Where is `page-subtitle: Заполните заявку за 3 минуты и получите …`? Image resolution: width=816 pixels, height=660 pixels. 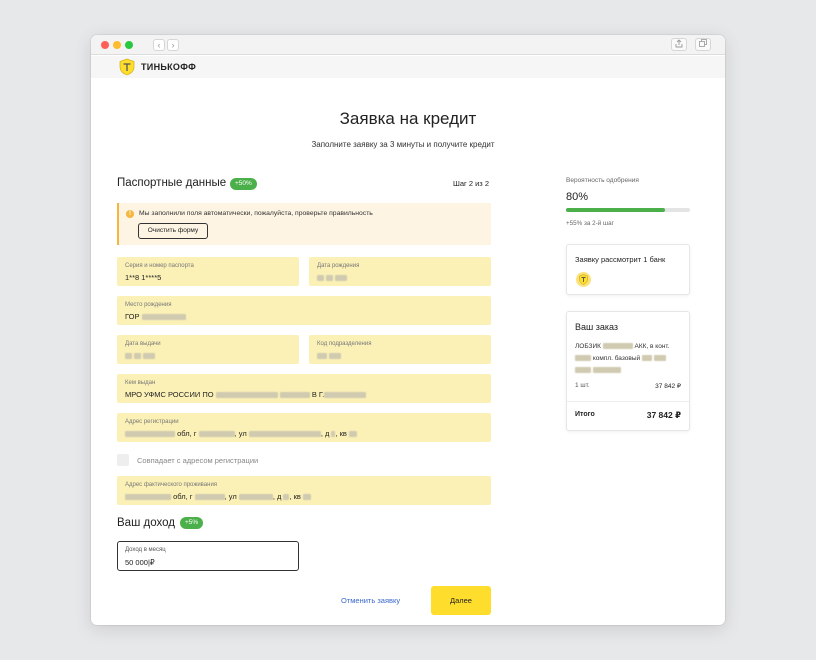
page-subtitle: Заполните заявку за 3 минуты и получите … is located at coordinates (403, 144).